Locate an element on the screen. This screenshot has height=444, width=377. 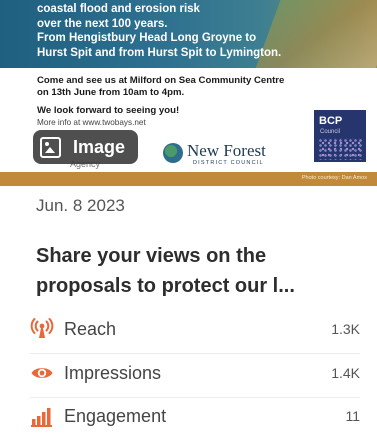
metric-label: Engagement is located at coordinates (115, 415).